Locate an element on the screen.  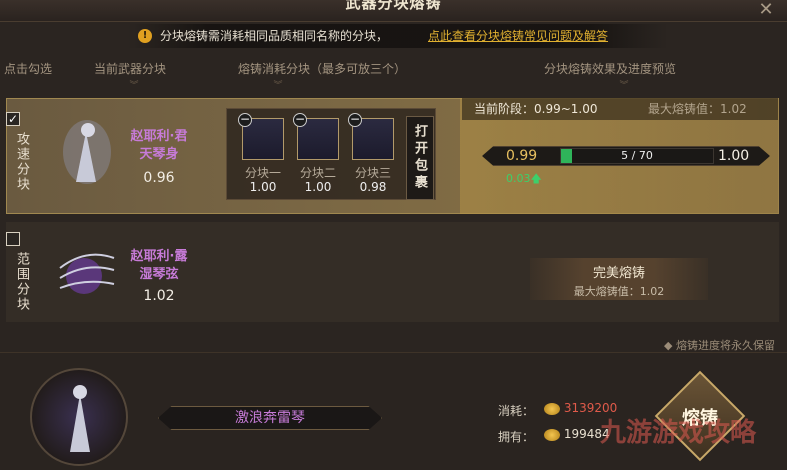
notice-text: 分块熔铸需消耗相同品质相同名称的分块， is located at coordinates (274, 36).